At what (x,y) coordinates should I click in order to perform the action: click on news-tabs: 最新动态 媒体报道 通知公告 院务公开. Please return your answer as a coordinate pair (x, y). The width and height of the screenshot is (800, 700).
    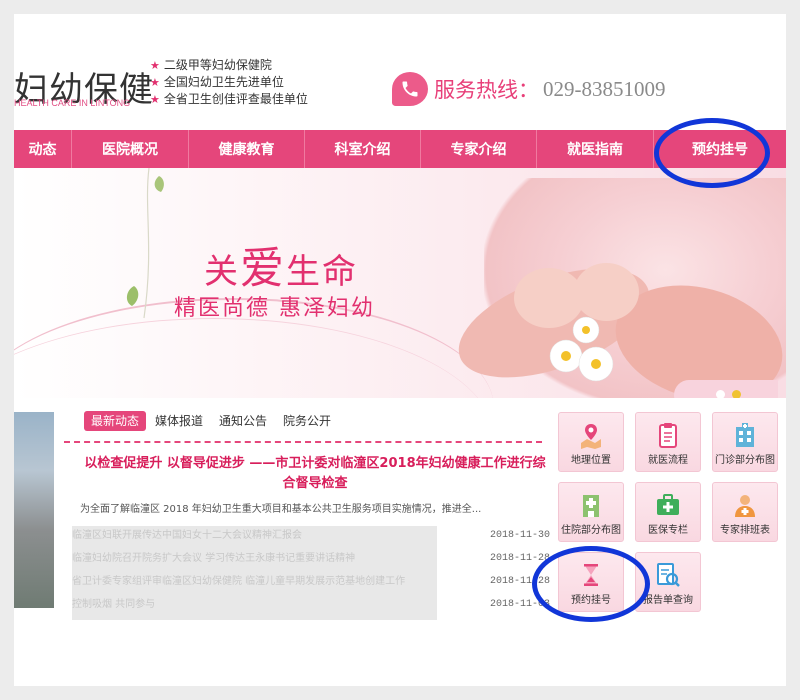
    Looking at the image, I should click on (212, 421).